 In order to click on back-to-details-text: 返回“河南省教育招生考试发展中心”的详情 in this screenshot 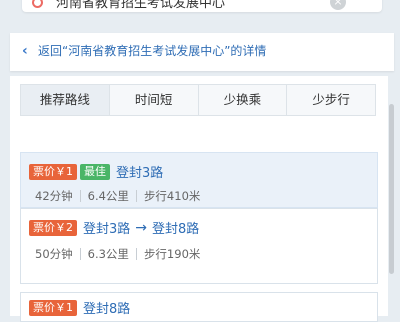, I will do `click(152, 51)`.